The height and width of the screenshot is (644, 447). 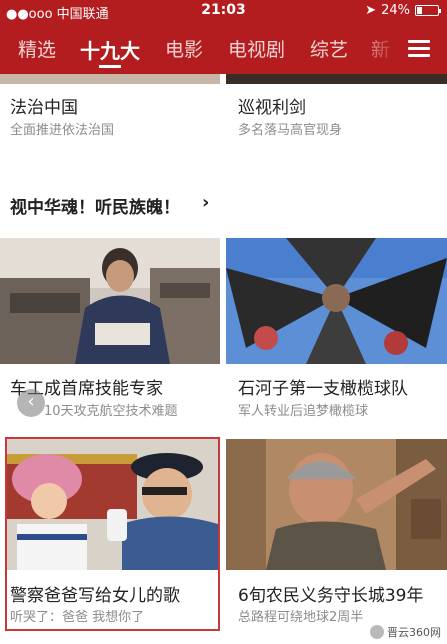 I want to click on active-tab-indicator, so click(x=110, y=66).